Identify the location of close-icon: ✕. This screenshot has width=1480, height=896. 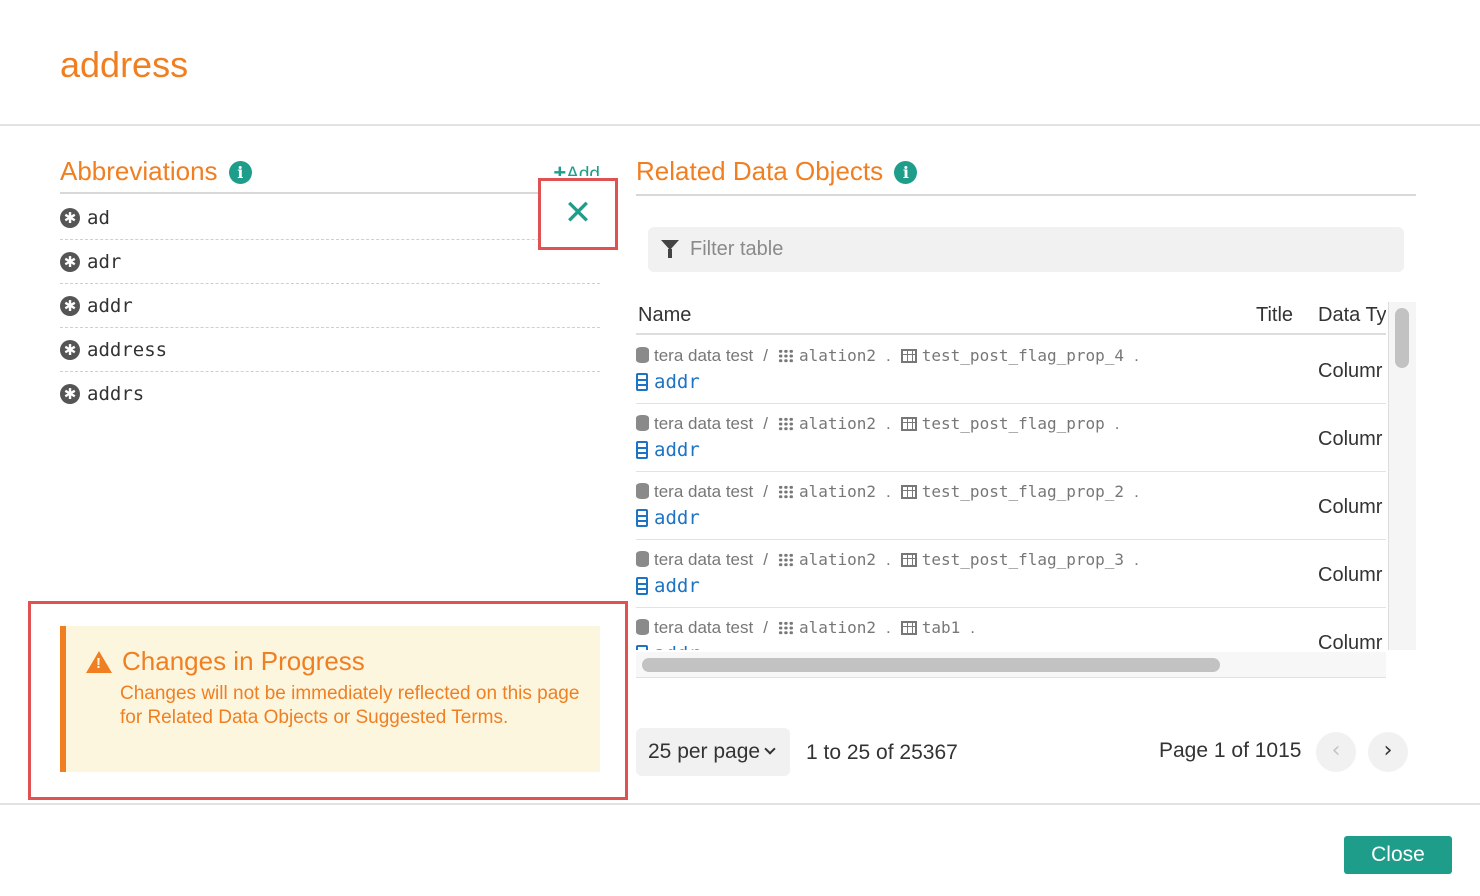
(578, 213).